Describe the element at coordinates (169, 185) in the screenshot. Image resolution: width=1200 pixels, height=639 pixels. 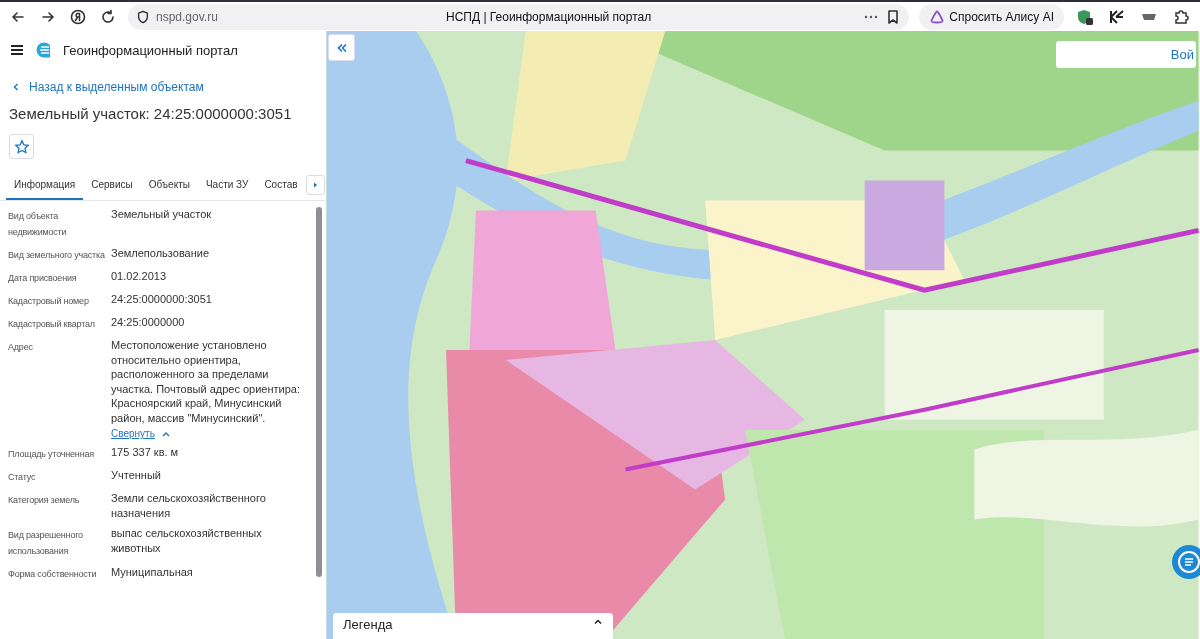
I see `tab: Объекты` at that location.